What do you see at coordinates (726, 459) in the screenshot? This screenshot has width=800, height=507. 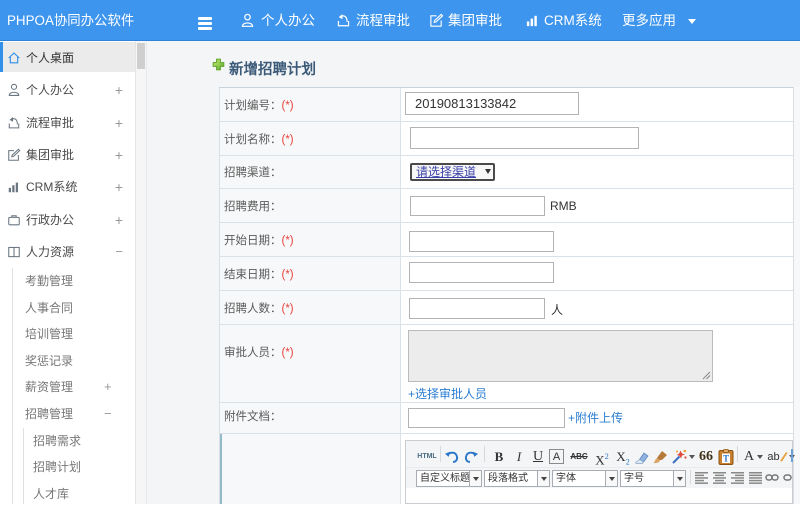 I see `svg-text: T` at bounding box center [726, 459].